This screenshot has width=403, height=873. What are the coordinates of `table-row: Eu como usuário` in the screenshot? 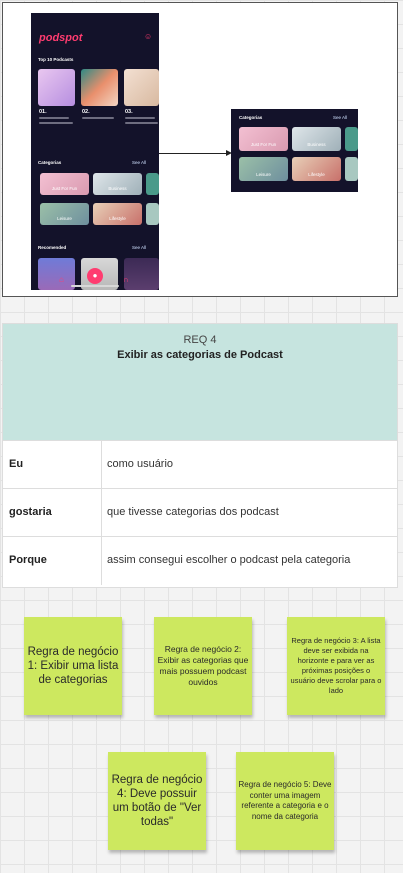 It's located at (200, 464).